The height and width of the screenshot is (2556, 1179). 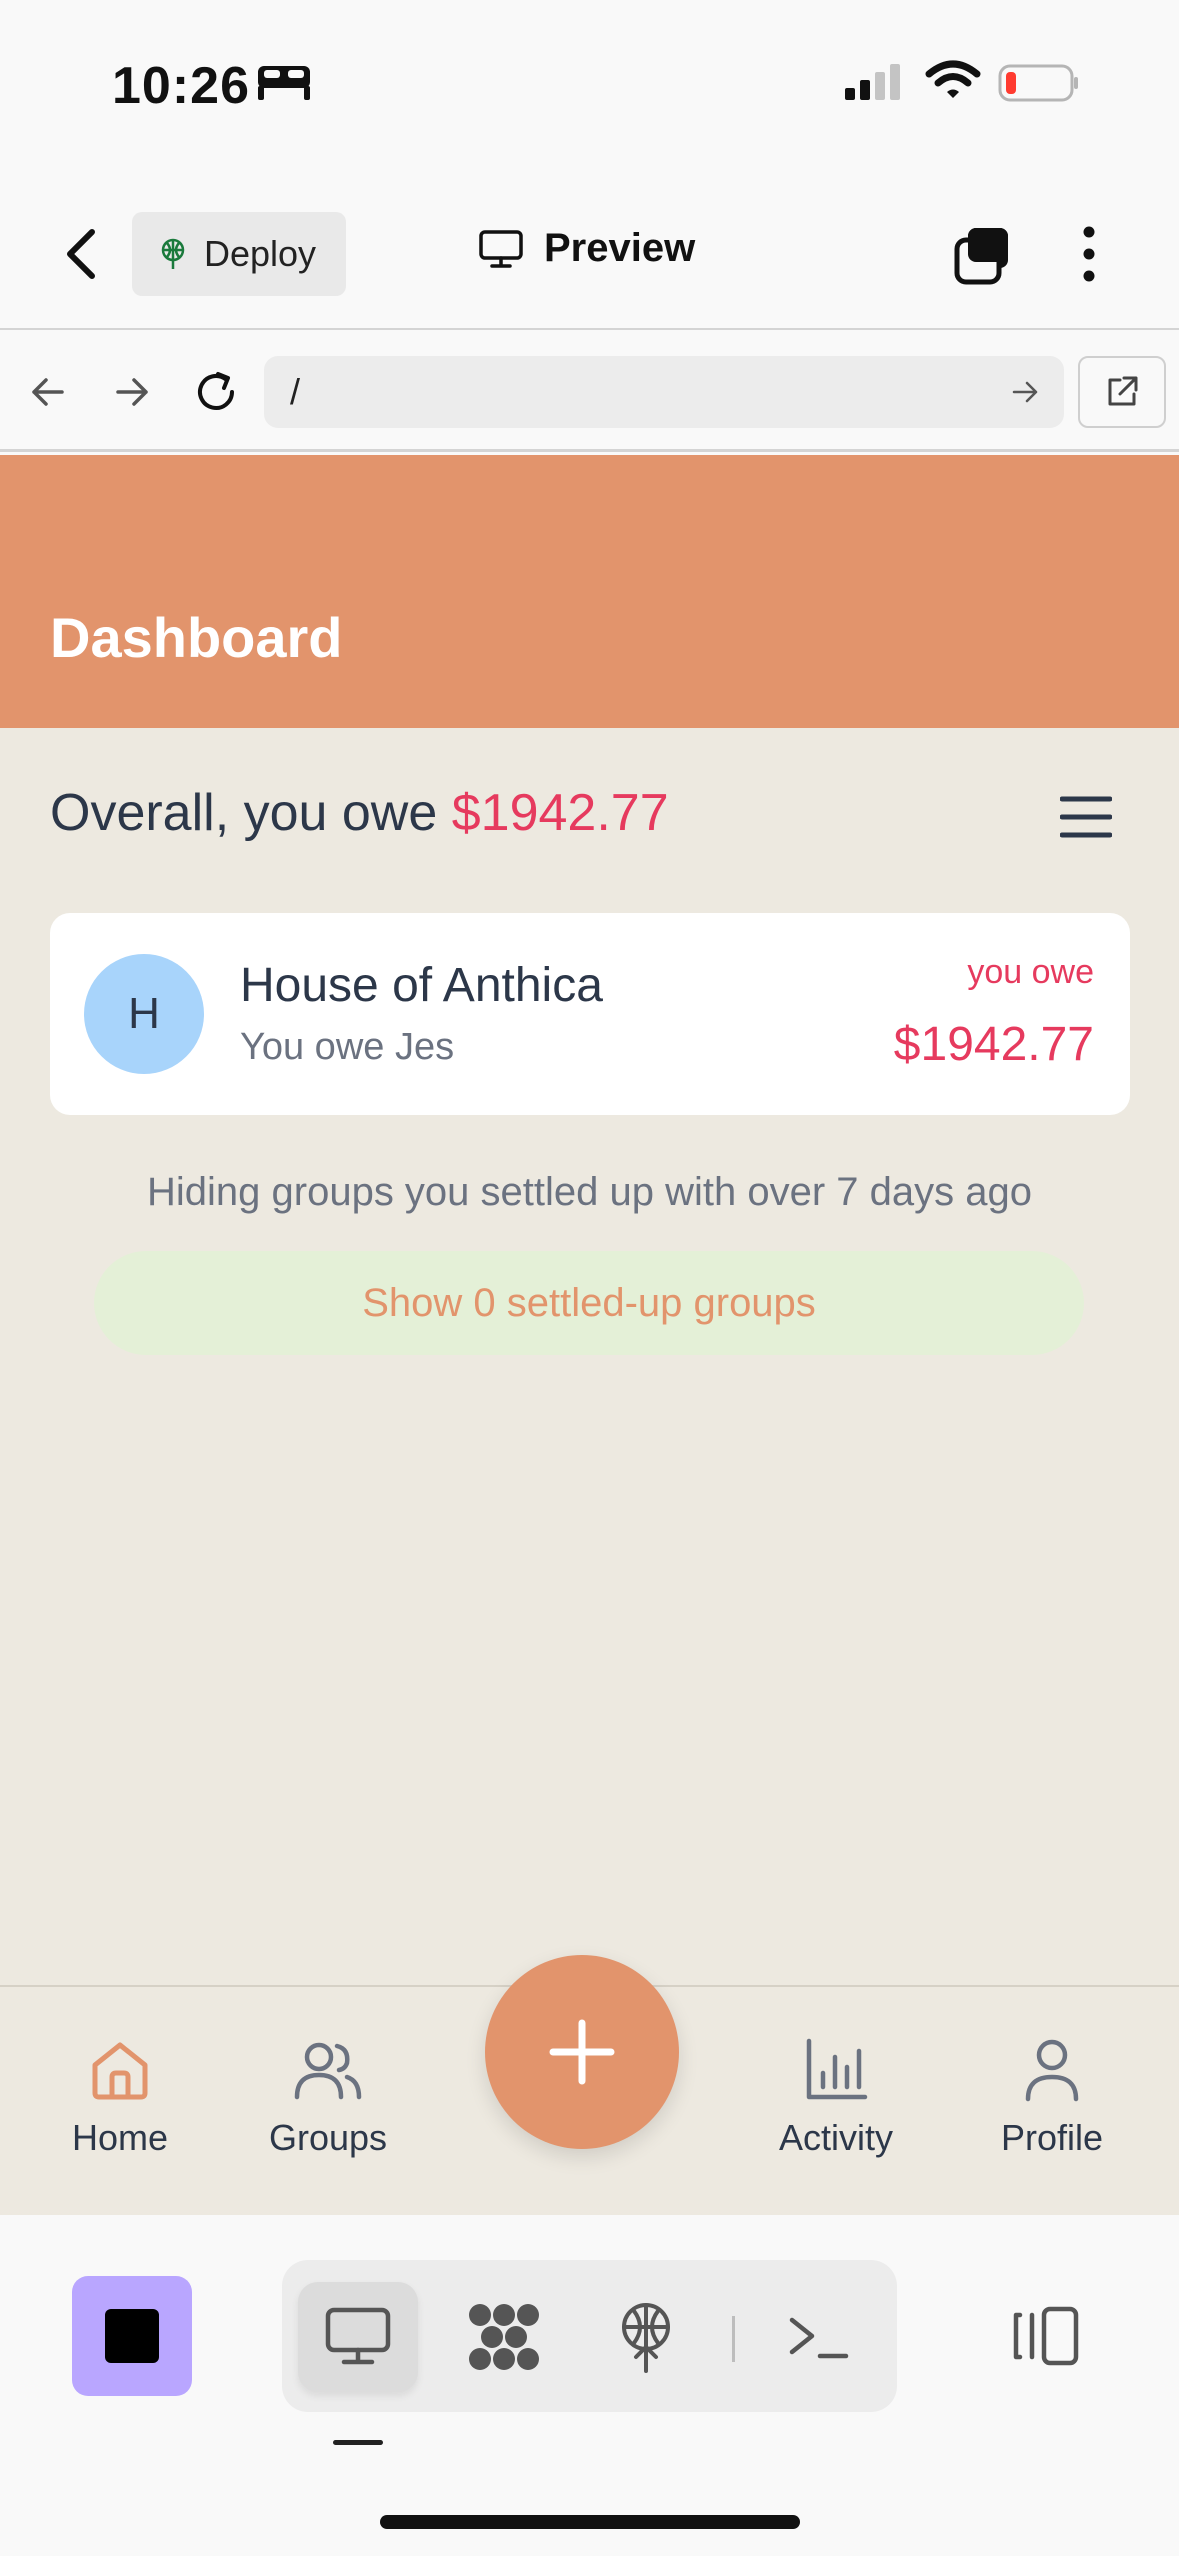 What do you see at coordinates (1052, 2137) in the screenshot?
I see `nav-profile-label: Profile` at bounding box center [1052, 2137].